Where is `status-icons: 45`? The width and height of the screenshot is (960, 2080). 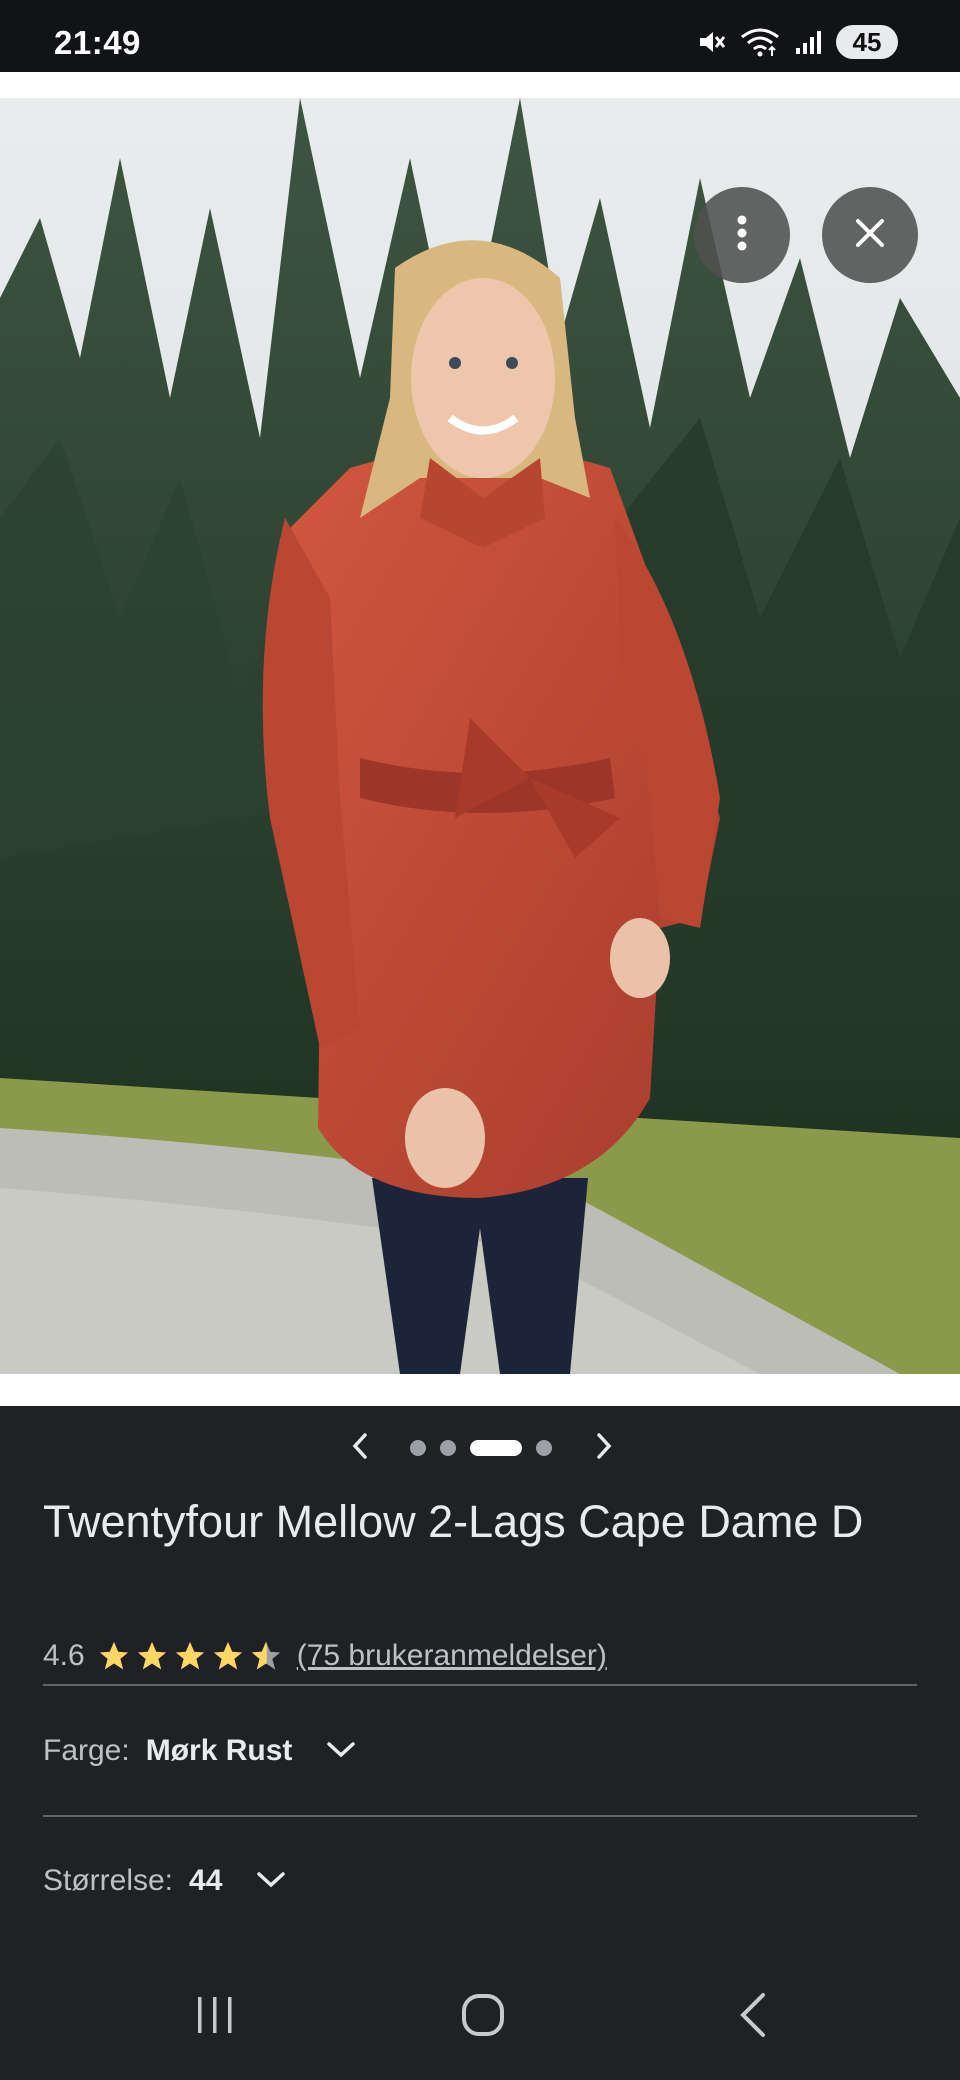
status-icons: 45 is located at coordinates (797, 42).